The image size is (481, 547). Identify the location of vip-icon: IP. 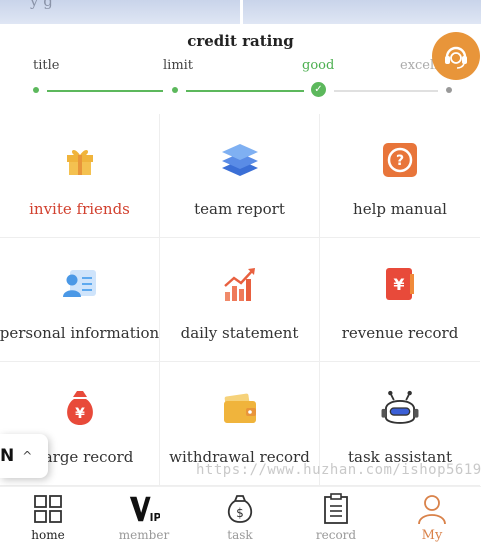
(144, 509).